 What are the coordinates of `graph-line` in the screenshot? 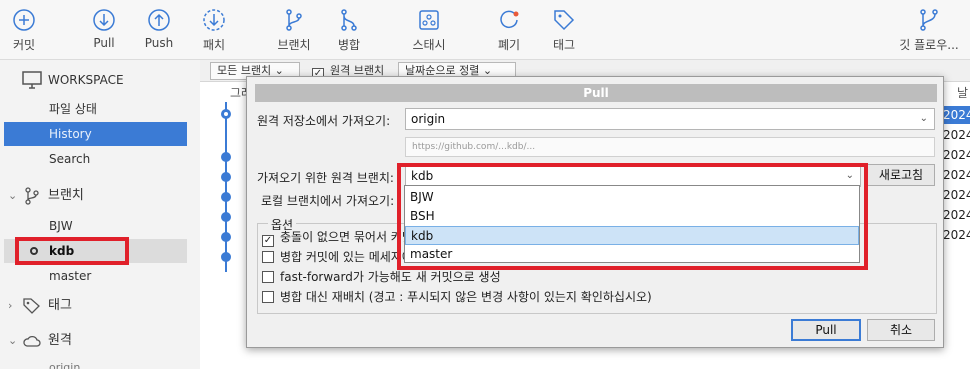 It's located at (226, 187).